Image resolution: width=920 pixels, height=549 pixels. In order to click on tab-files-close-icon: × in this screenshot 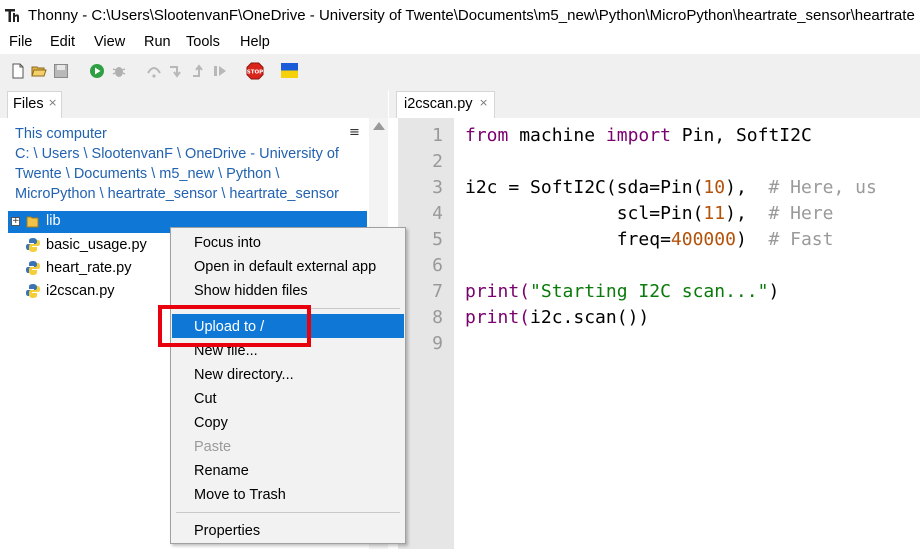, I will do `click(52, 102)`.